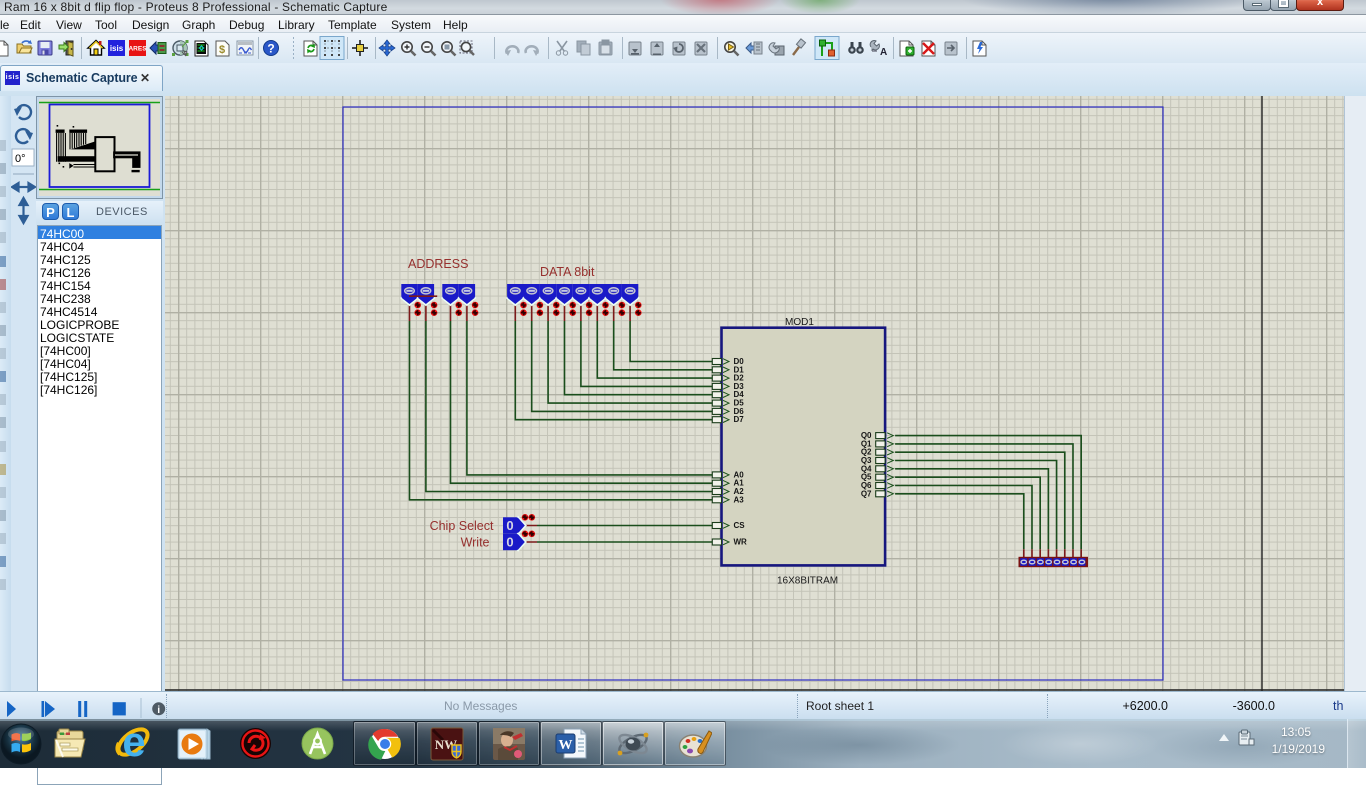 The width and height of the screenshot is (1366, 785). Describe the element at coordinates (739, 419) in the screenshot. I see `svg-text: D7` at that location.